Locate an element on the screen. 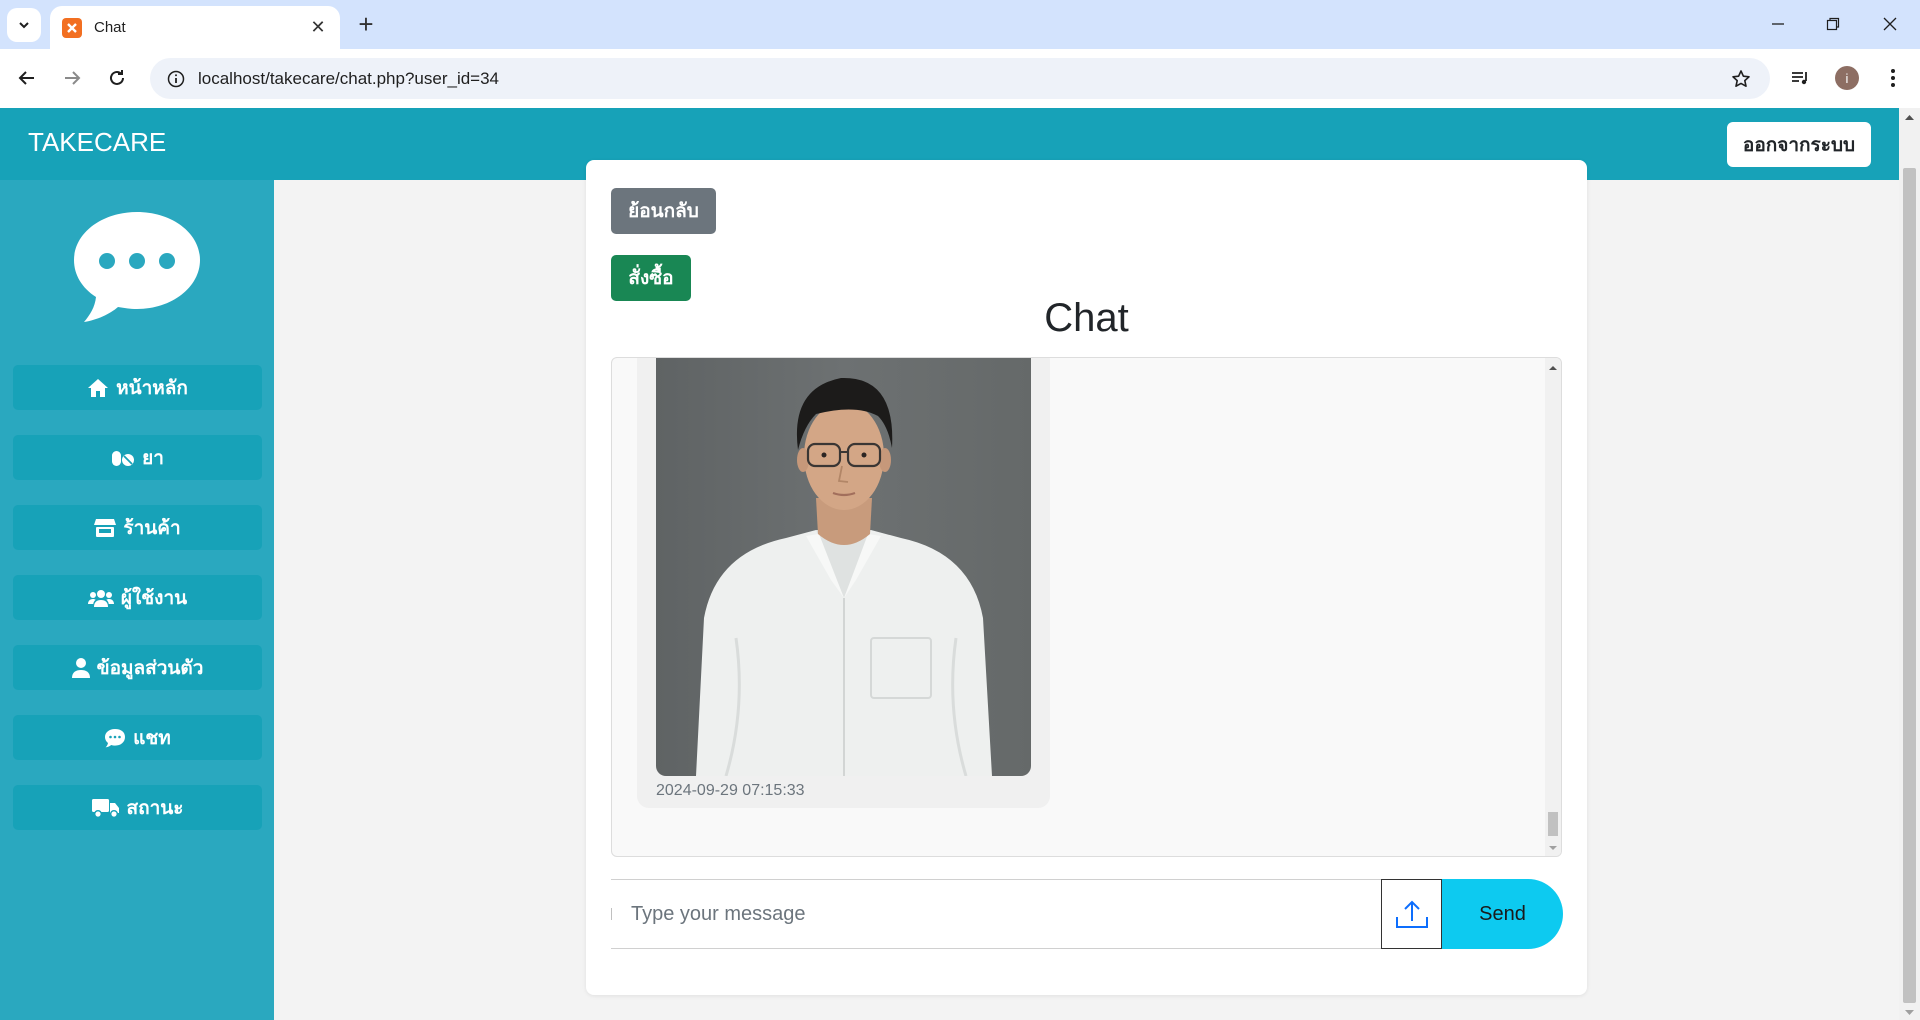  scroll-up-arrow-icon is located at coordinates (1553, 368).